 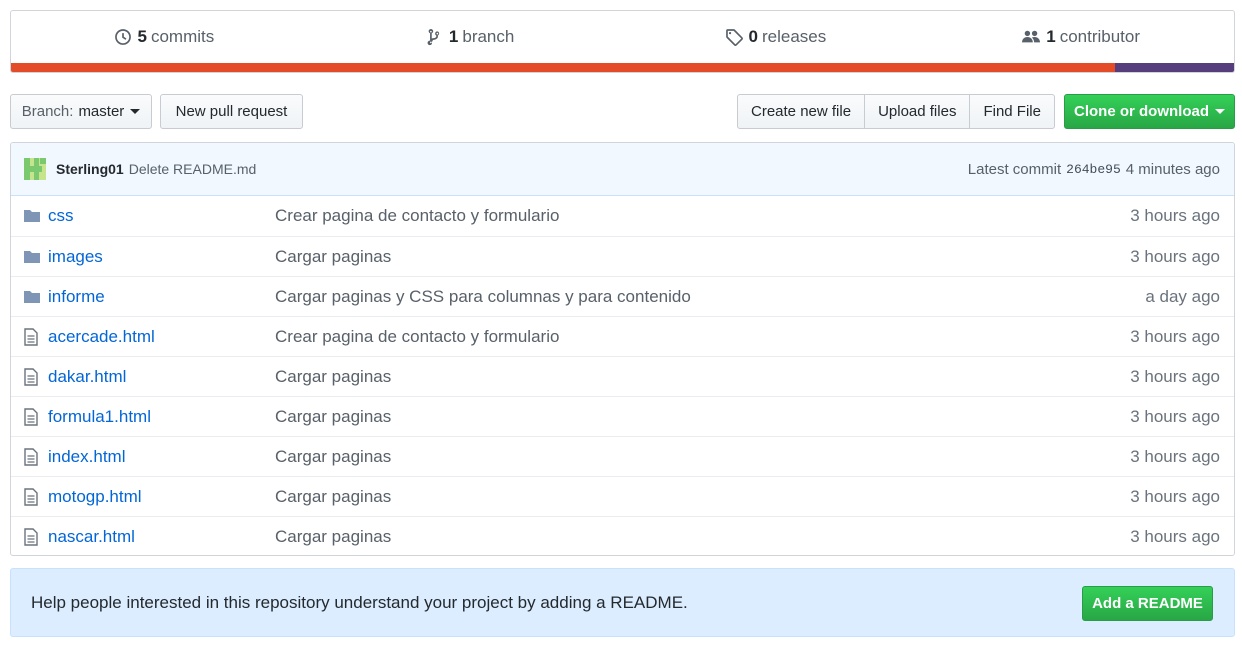 What do you see at coordinates (61, 216) in the screenshot?
I see `file-name-link: css` at bounding box center [61, 216].